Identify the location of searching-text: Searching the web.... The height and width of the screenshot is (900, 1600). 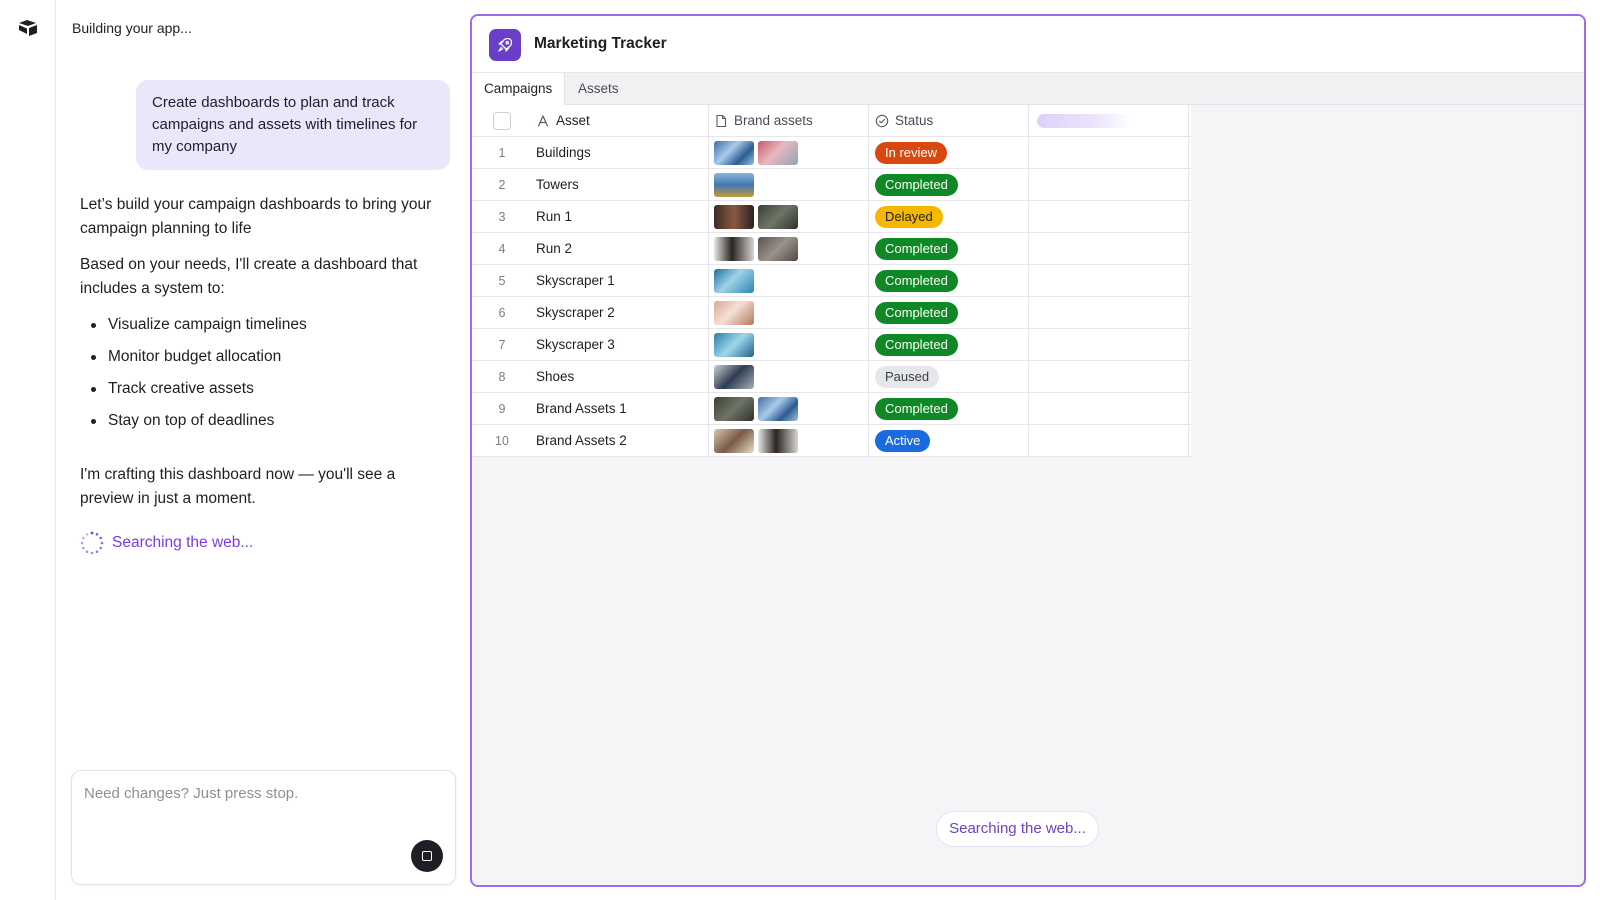
(183, 542).